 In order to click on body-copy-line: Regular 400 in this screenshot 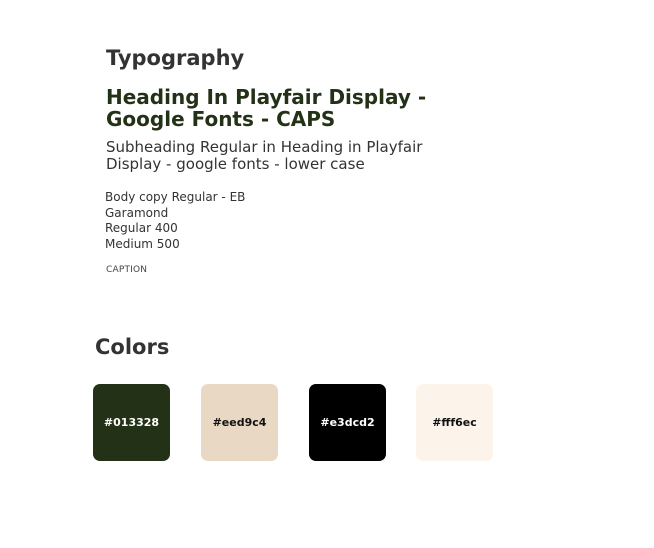, I will do `click(141, 228)`.